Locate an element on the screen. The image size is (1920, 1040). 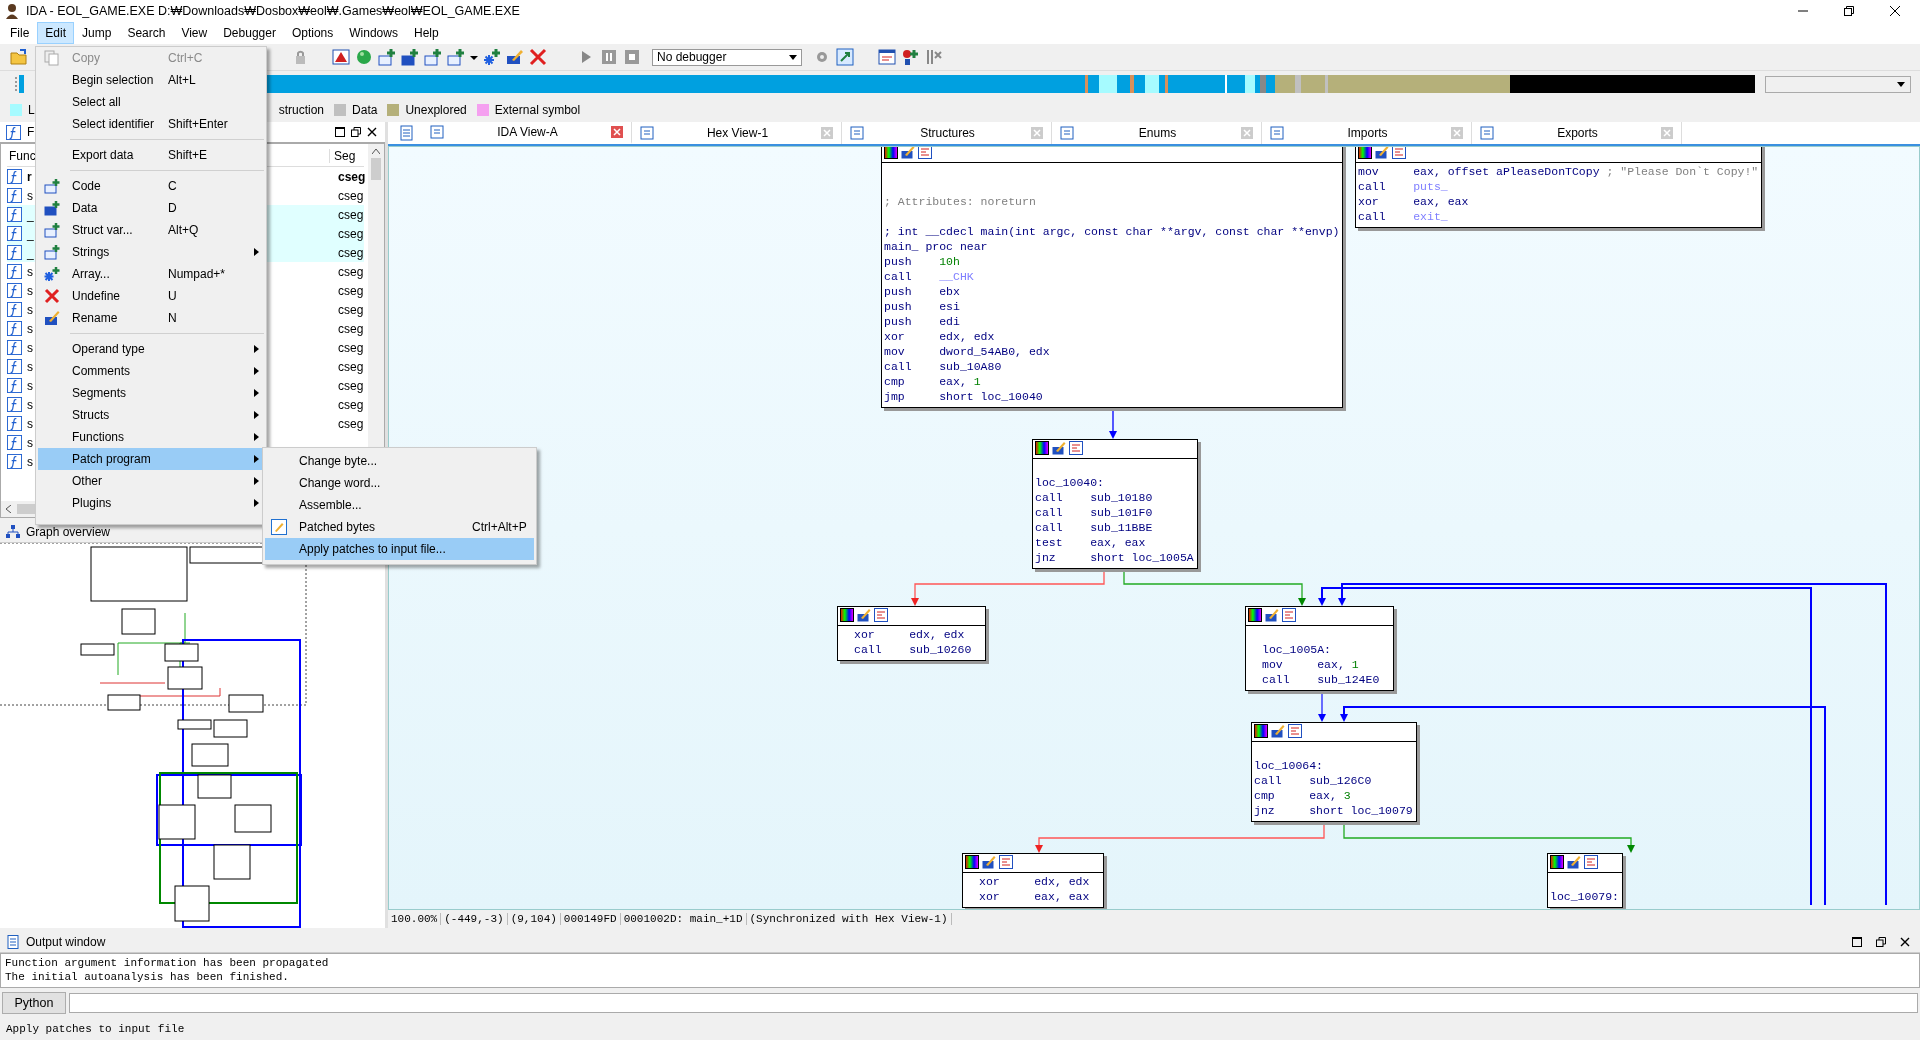
menu-item: Patch program is located at coordinates (151, 459).